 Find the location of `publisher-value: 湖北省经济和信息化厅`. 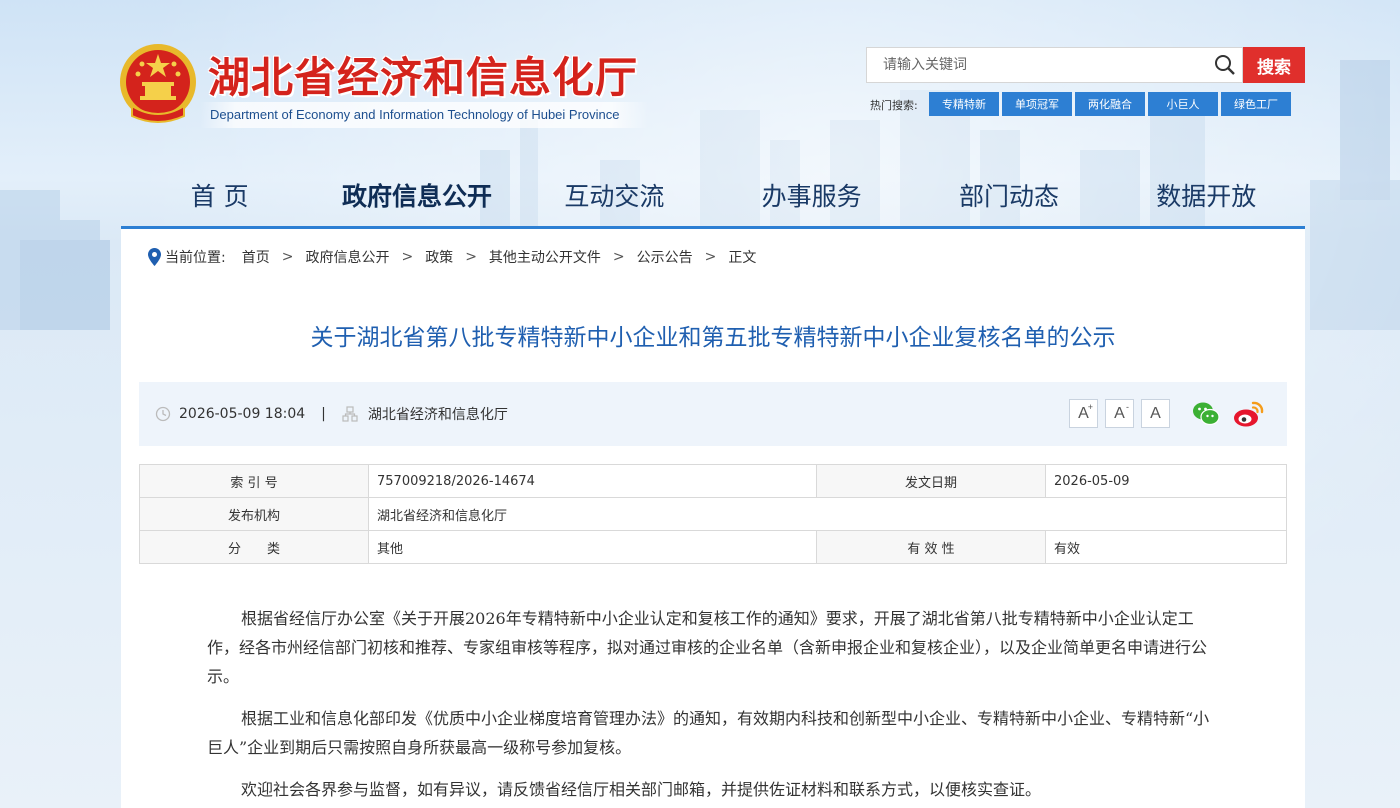

publisher-value: 湖北省经济和信息化厅 is located at coordinates (827, 514).